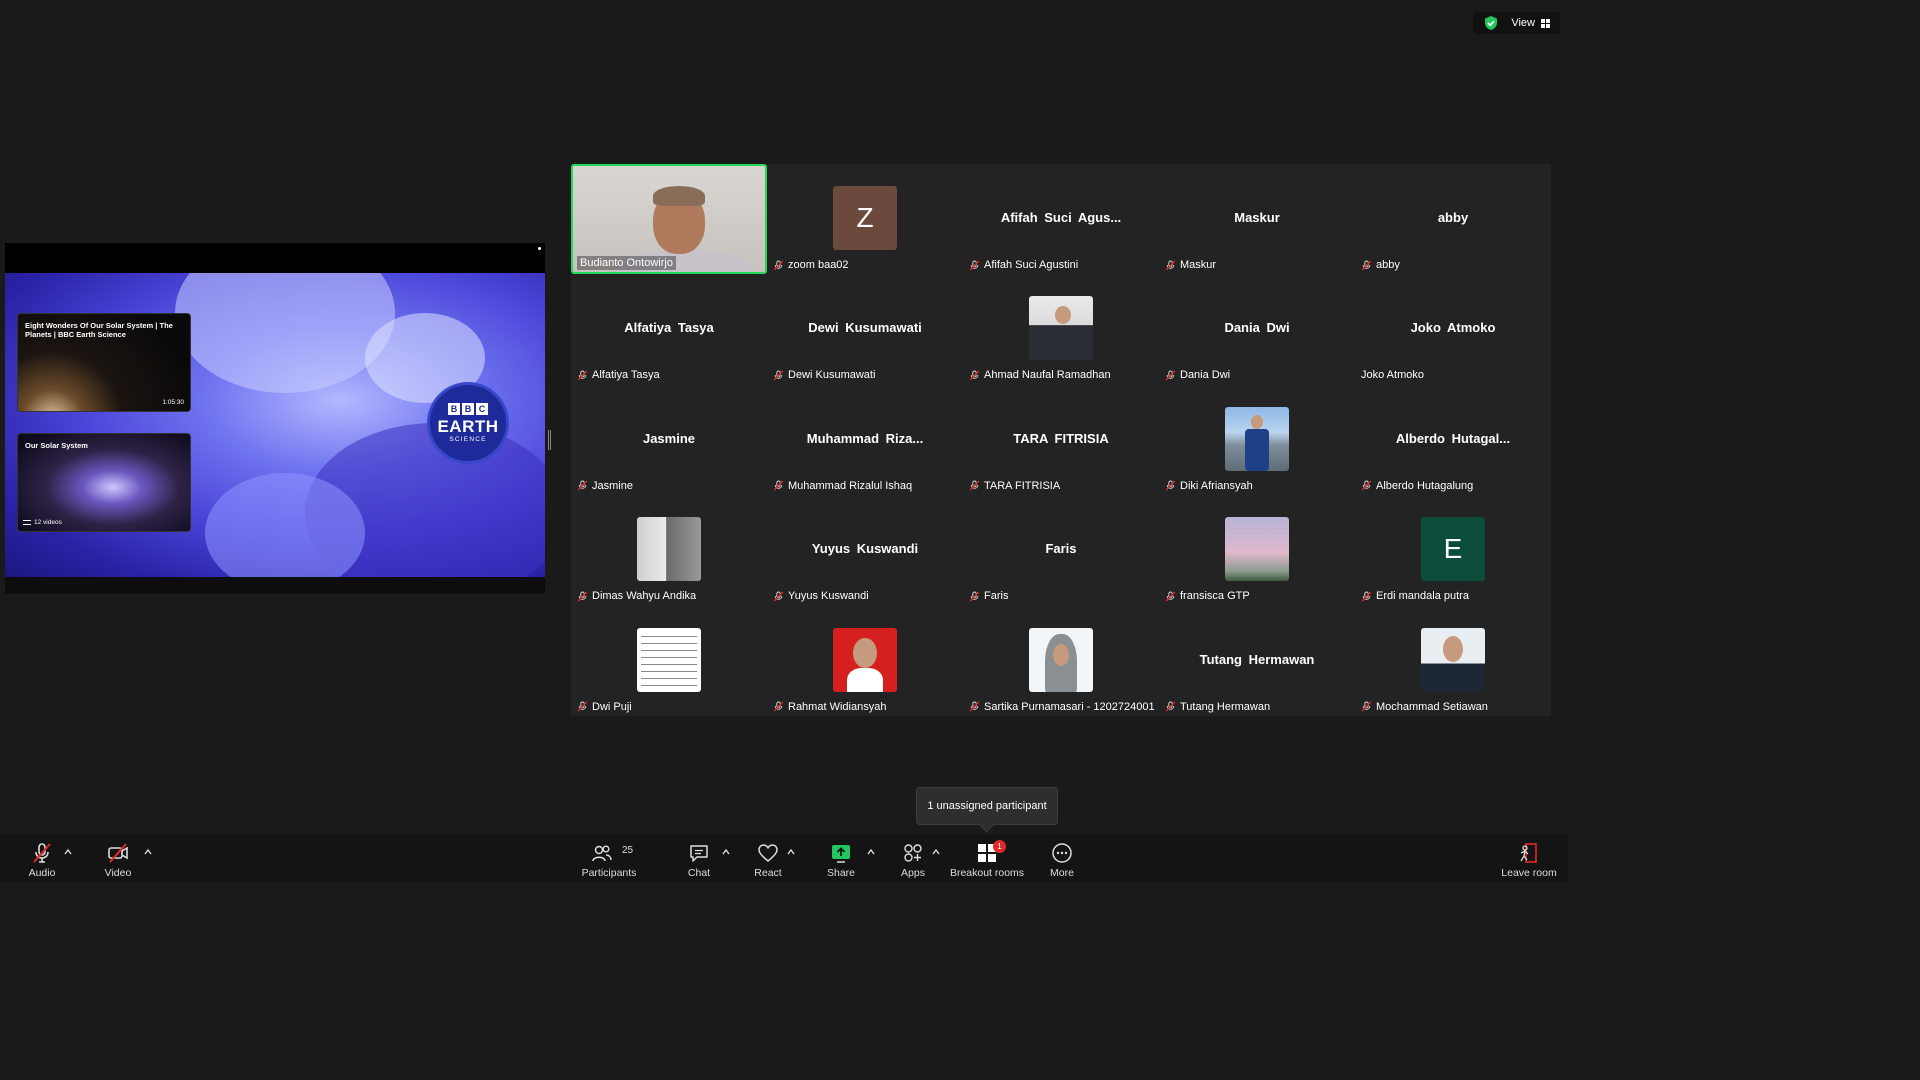 The height and width of the screenshot is (1080, 1920). What do you see at coordinates (1528, 853) in the screenshot?
I see `leave-room-icon` at bounding box center [1528, 853].